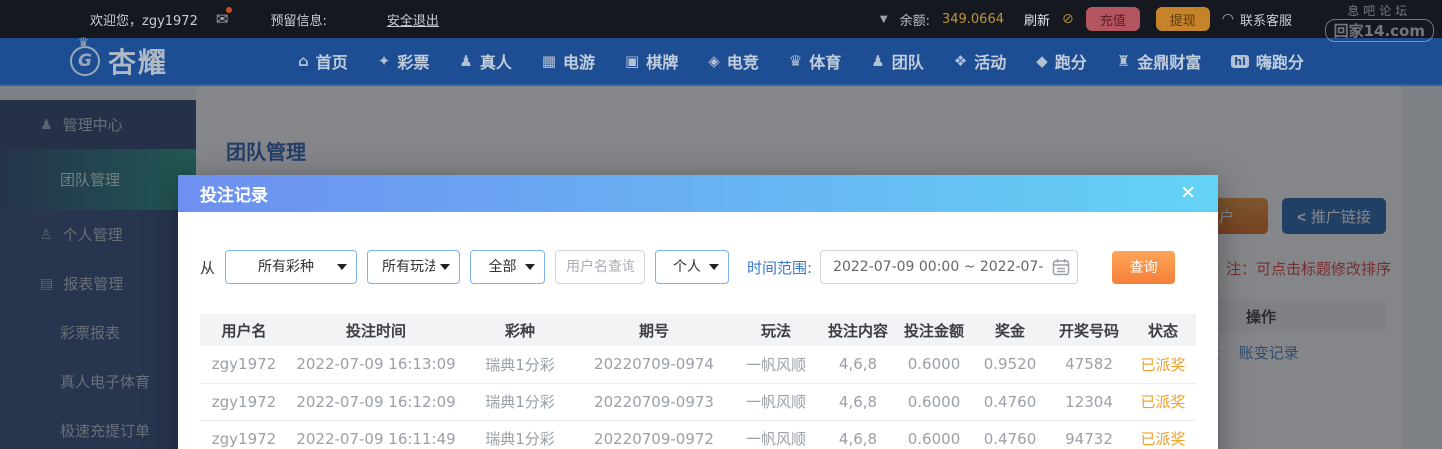 The height and width of the screenshot is (449, 1442). What do you see at coordinates (291, 267) in the screenshot?
I see `lottery-type-select: 所有彩种` at bounding box center [291, 267].